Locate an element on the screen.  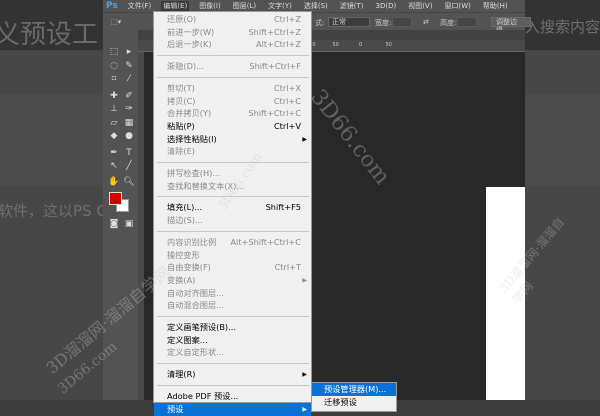
menu-item: 拷贝(C) Ctrl+C is located at coordinates (232, 101).